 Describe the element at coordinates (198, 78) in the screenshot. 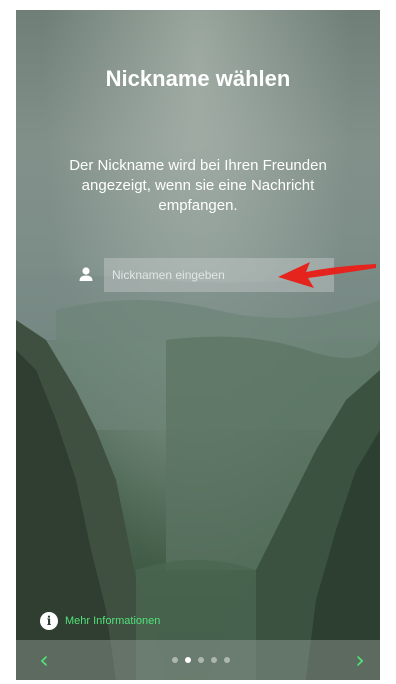

I see `page-title: Nickname wählen` at that location.